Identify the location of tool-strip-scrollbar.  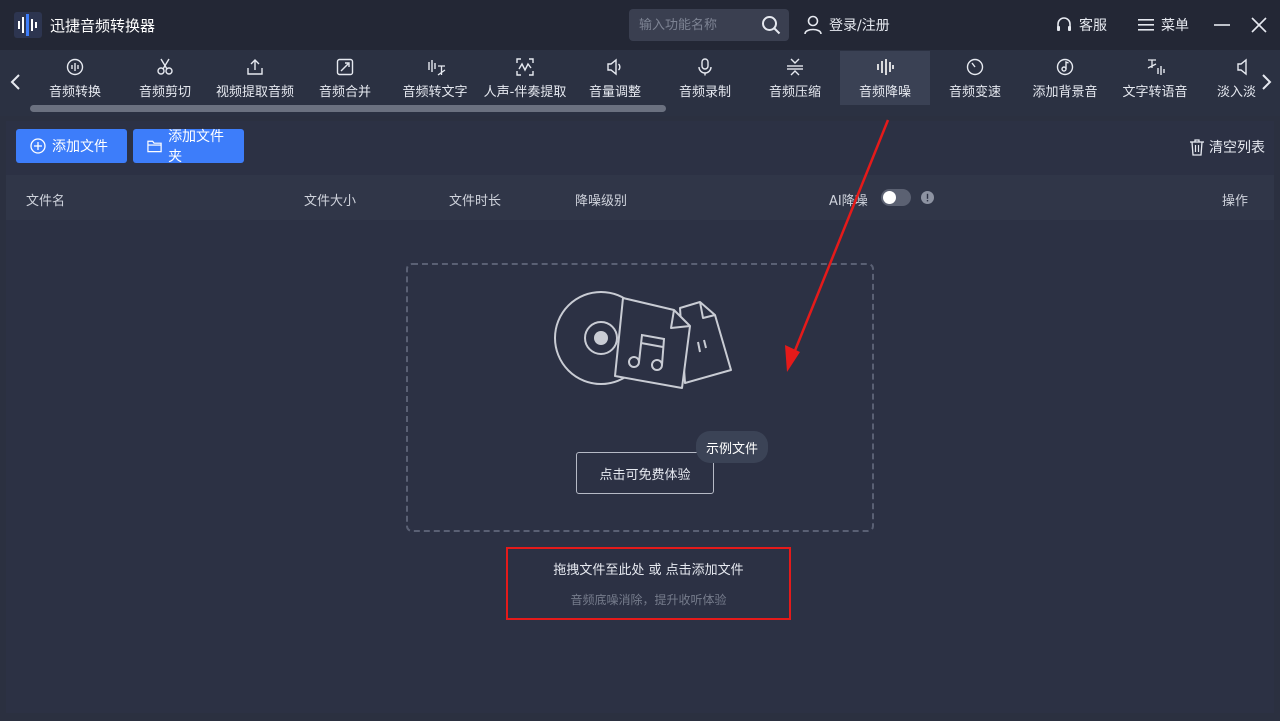
(348, 108).